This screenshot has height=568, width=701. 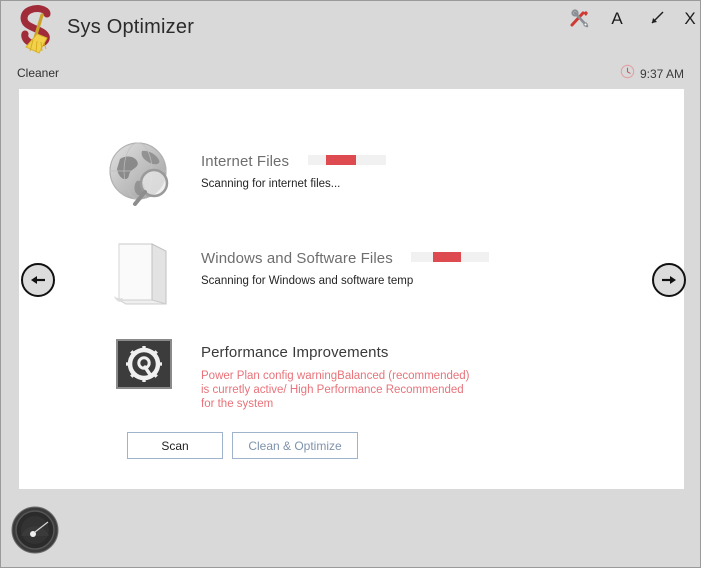 I want to click on clock-time: 9:37 AM, so click(x=661, y=74).